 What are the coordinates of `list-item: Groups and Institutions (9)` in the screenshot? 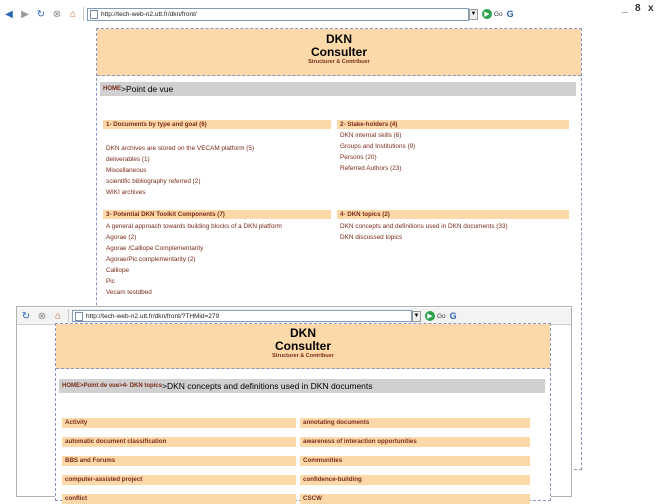 It's located at (377, 146).